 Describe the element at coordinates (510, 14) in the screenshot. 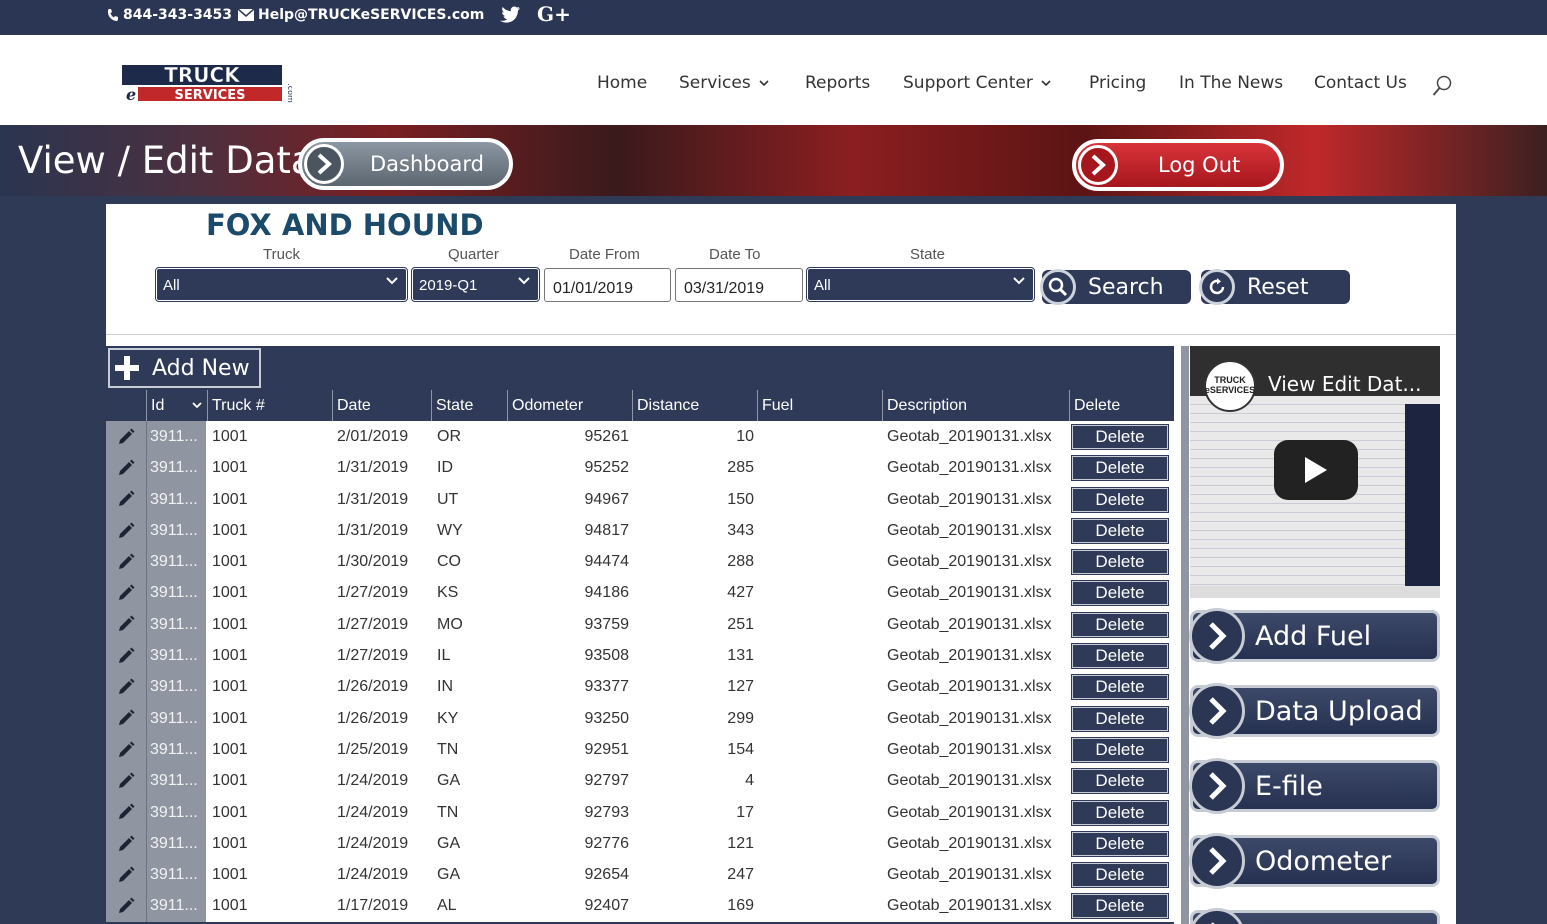

I see `twitter-icon` at that location.